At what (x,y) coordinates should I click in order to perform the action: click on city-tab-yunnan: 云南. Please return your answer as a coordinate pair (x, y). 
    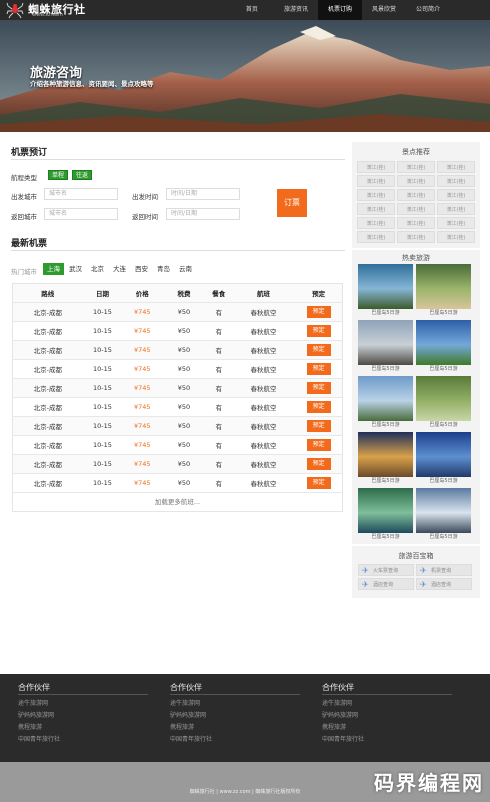
    Looking at the image, I should click on (185, 269).